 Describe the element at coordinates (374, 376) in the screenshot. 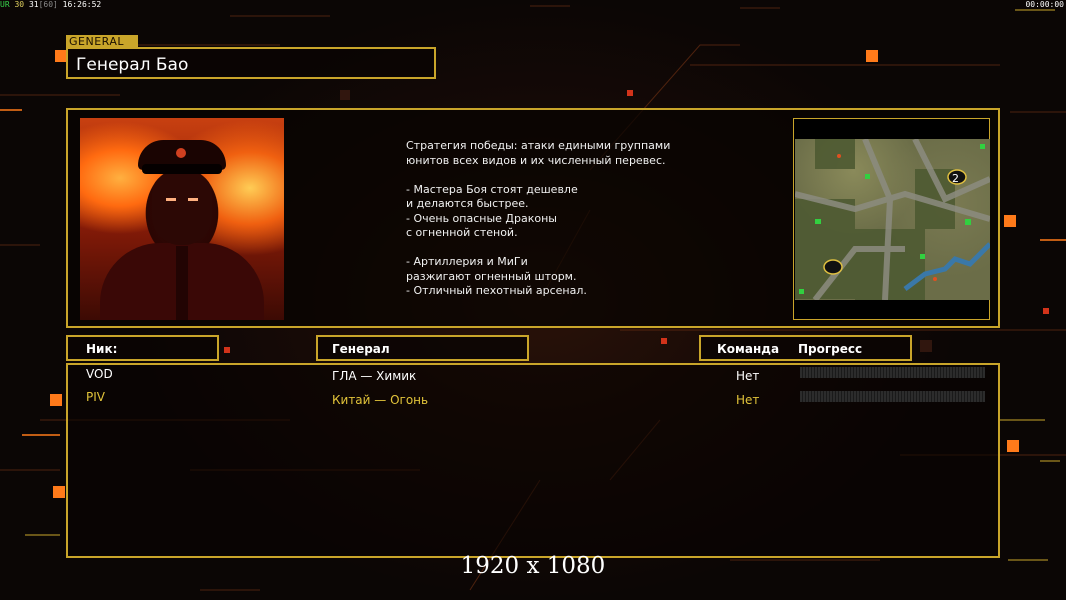

I see `player-general: ГЛА — Химик` at that location.